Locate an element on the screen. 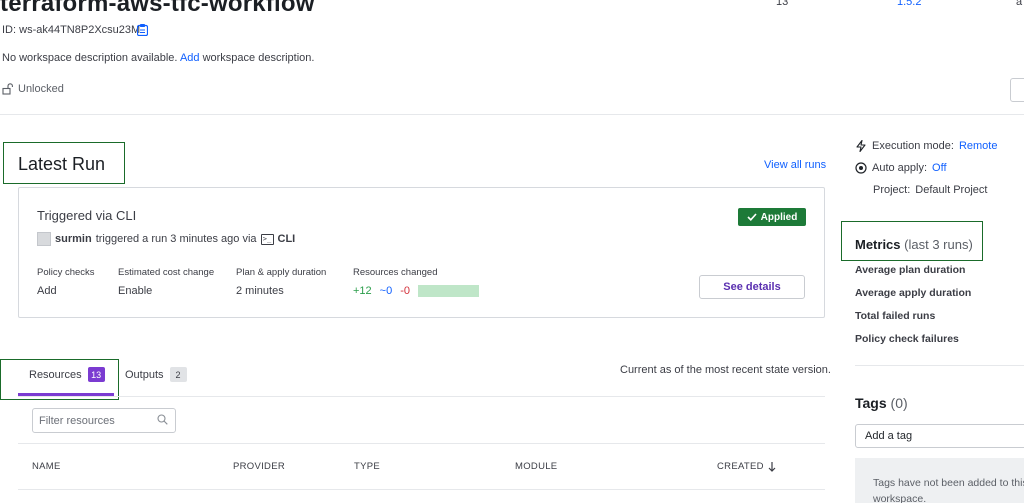 The image size is (1024, 503). cost-change-value: Enable is located at coordinates (135, 291).